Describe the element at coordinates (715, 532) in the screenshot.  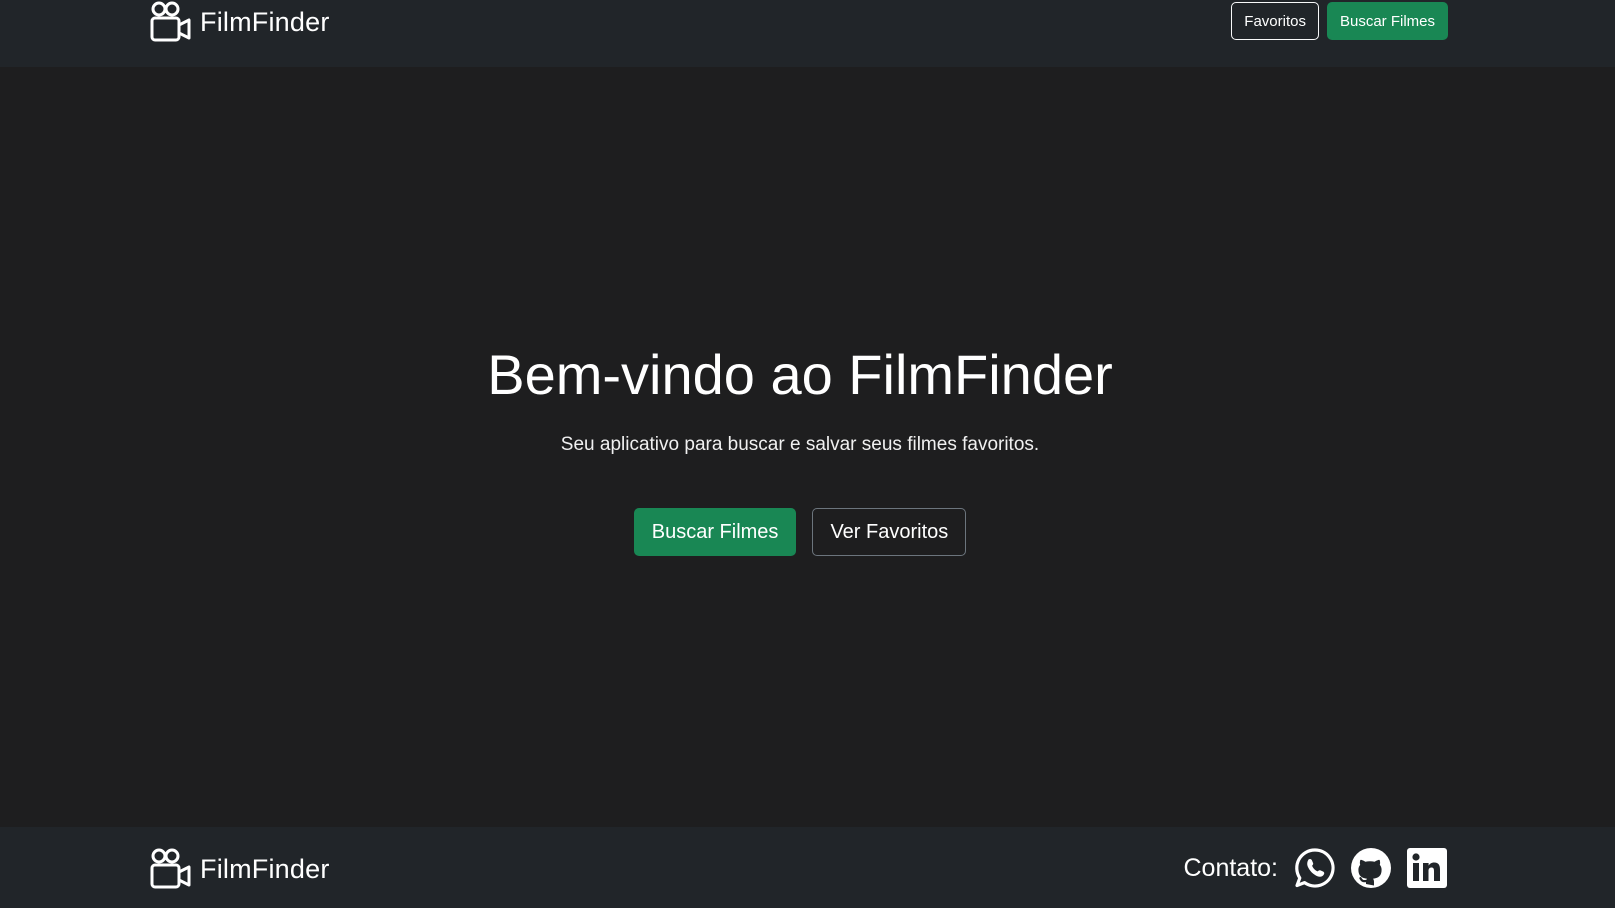
I see `hero-search-button: Buscar Filmes` at that location.